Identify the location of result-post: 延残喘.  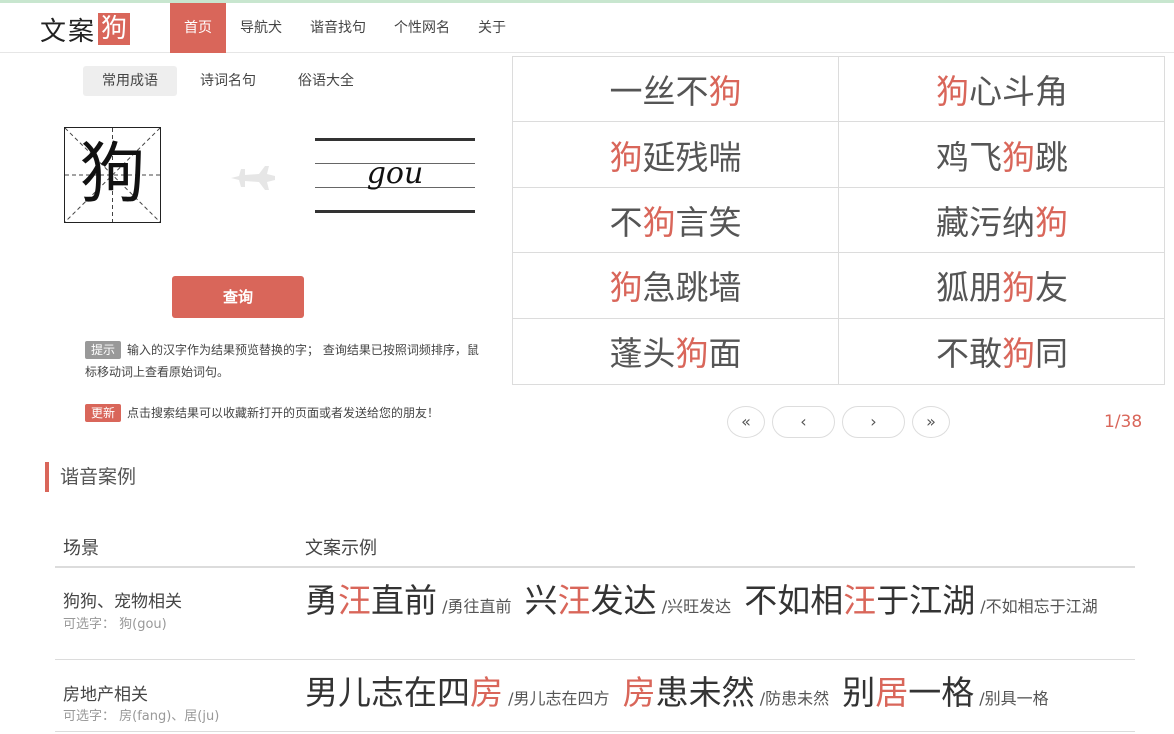
(692, 157).